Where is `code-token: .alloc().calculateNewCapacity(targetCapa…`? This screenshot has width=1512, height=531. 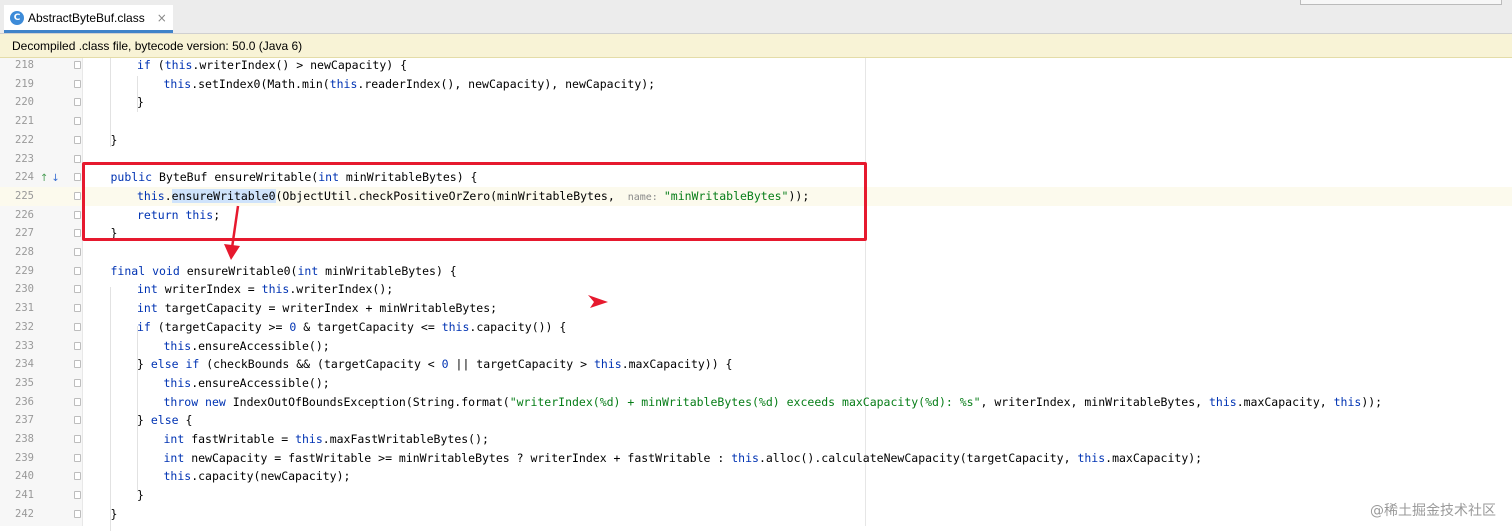
code-token: .alloc().calculateNewCapacity(targetCapa… is located at coordinates (918, 457).